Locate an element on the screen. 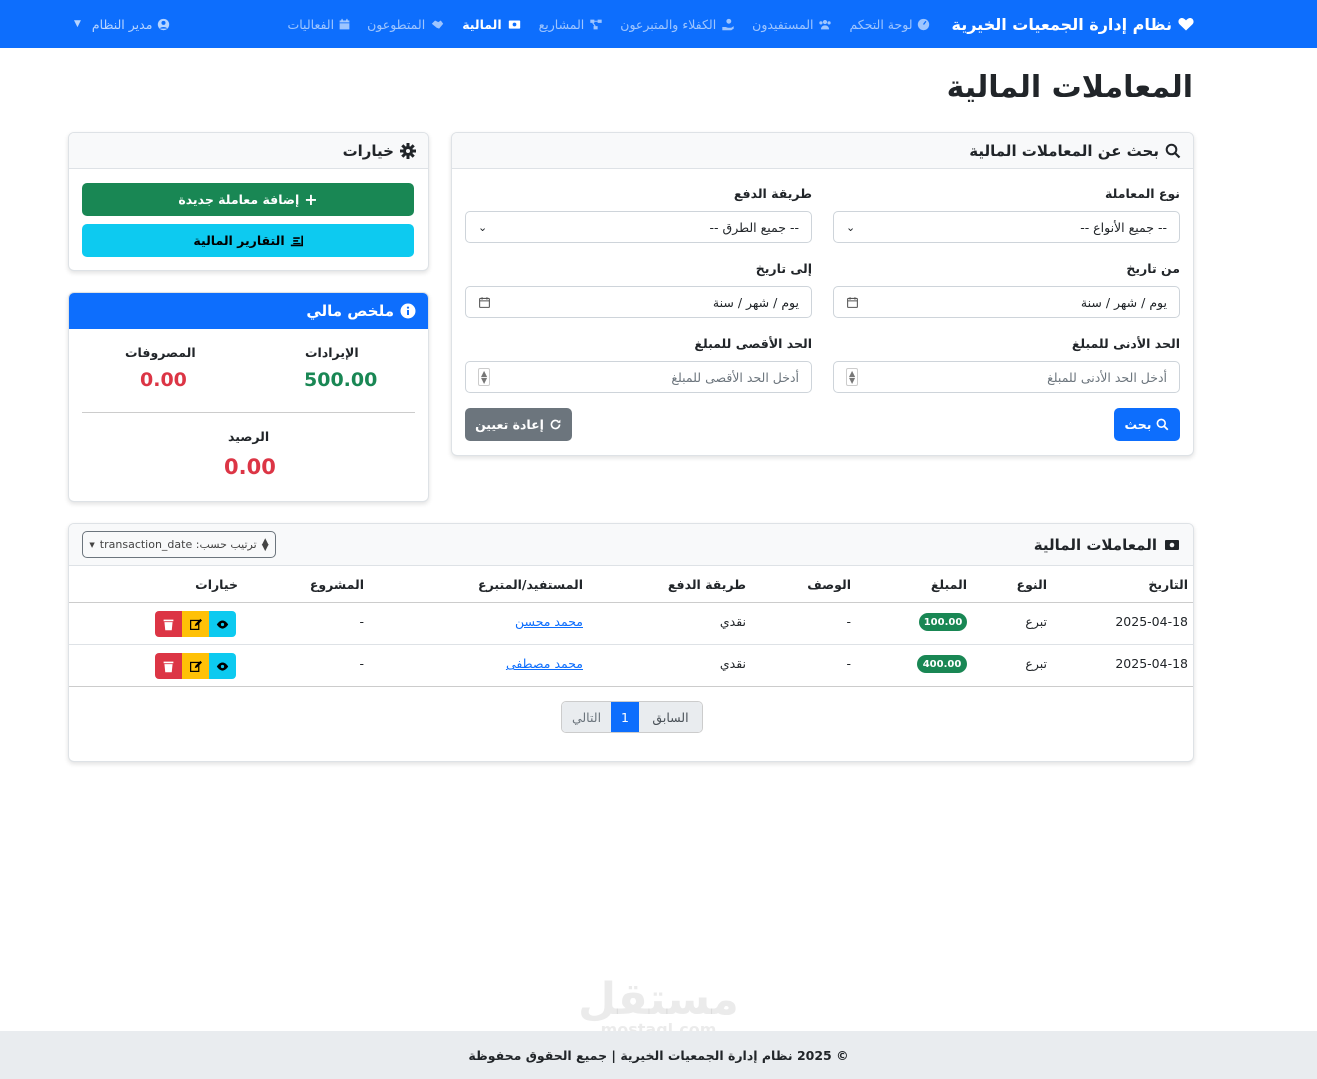 The width and height of the screenshot is (1317, 1079). from-date-placeholder: يوم / شهر / سنة is located at coordinates (1123, 302).